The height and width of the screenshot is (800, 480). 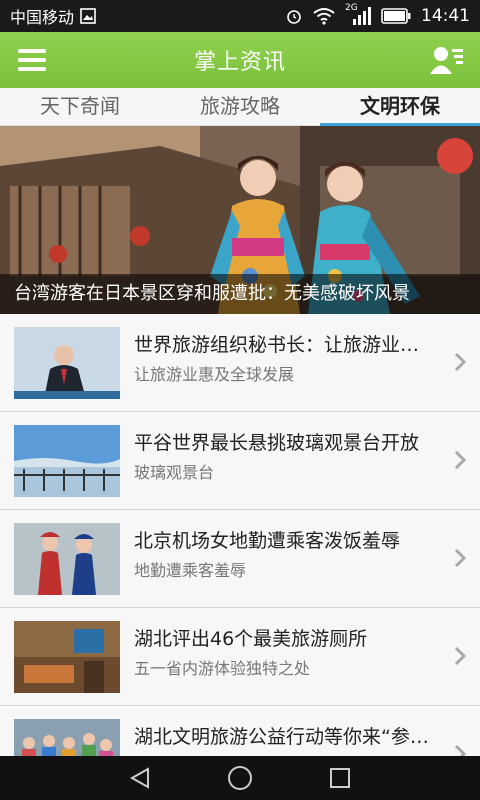 I want to click on back-icon, so click(x=140, y=778).